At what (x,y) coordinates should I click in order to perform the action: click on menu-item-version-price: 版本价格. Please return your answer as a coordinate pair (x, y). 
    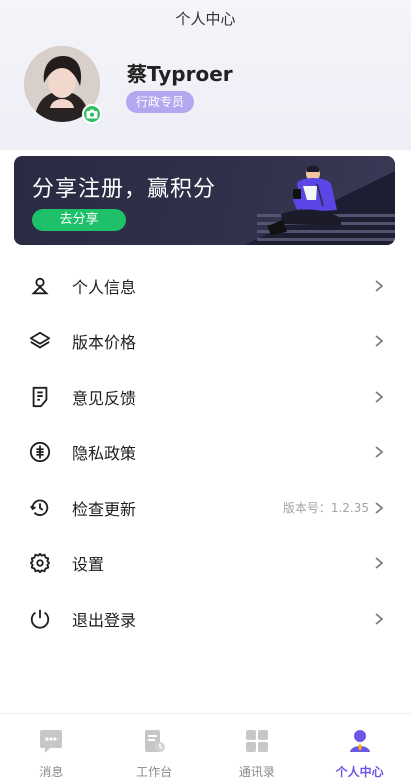
    Looking at the image, I should click on (205, 342).